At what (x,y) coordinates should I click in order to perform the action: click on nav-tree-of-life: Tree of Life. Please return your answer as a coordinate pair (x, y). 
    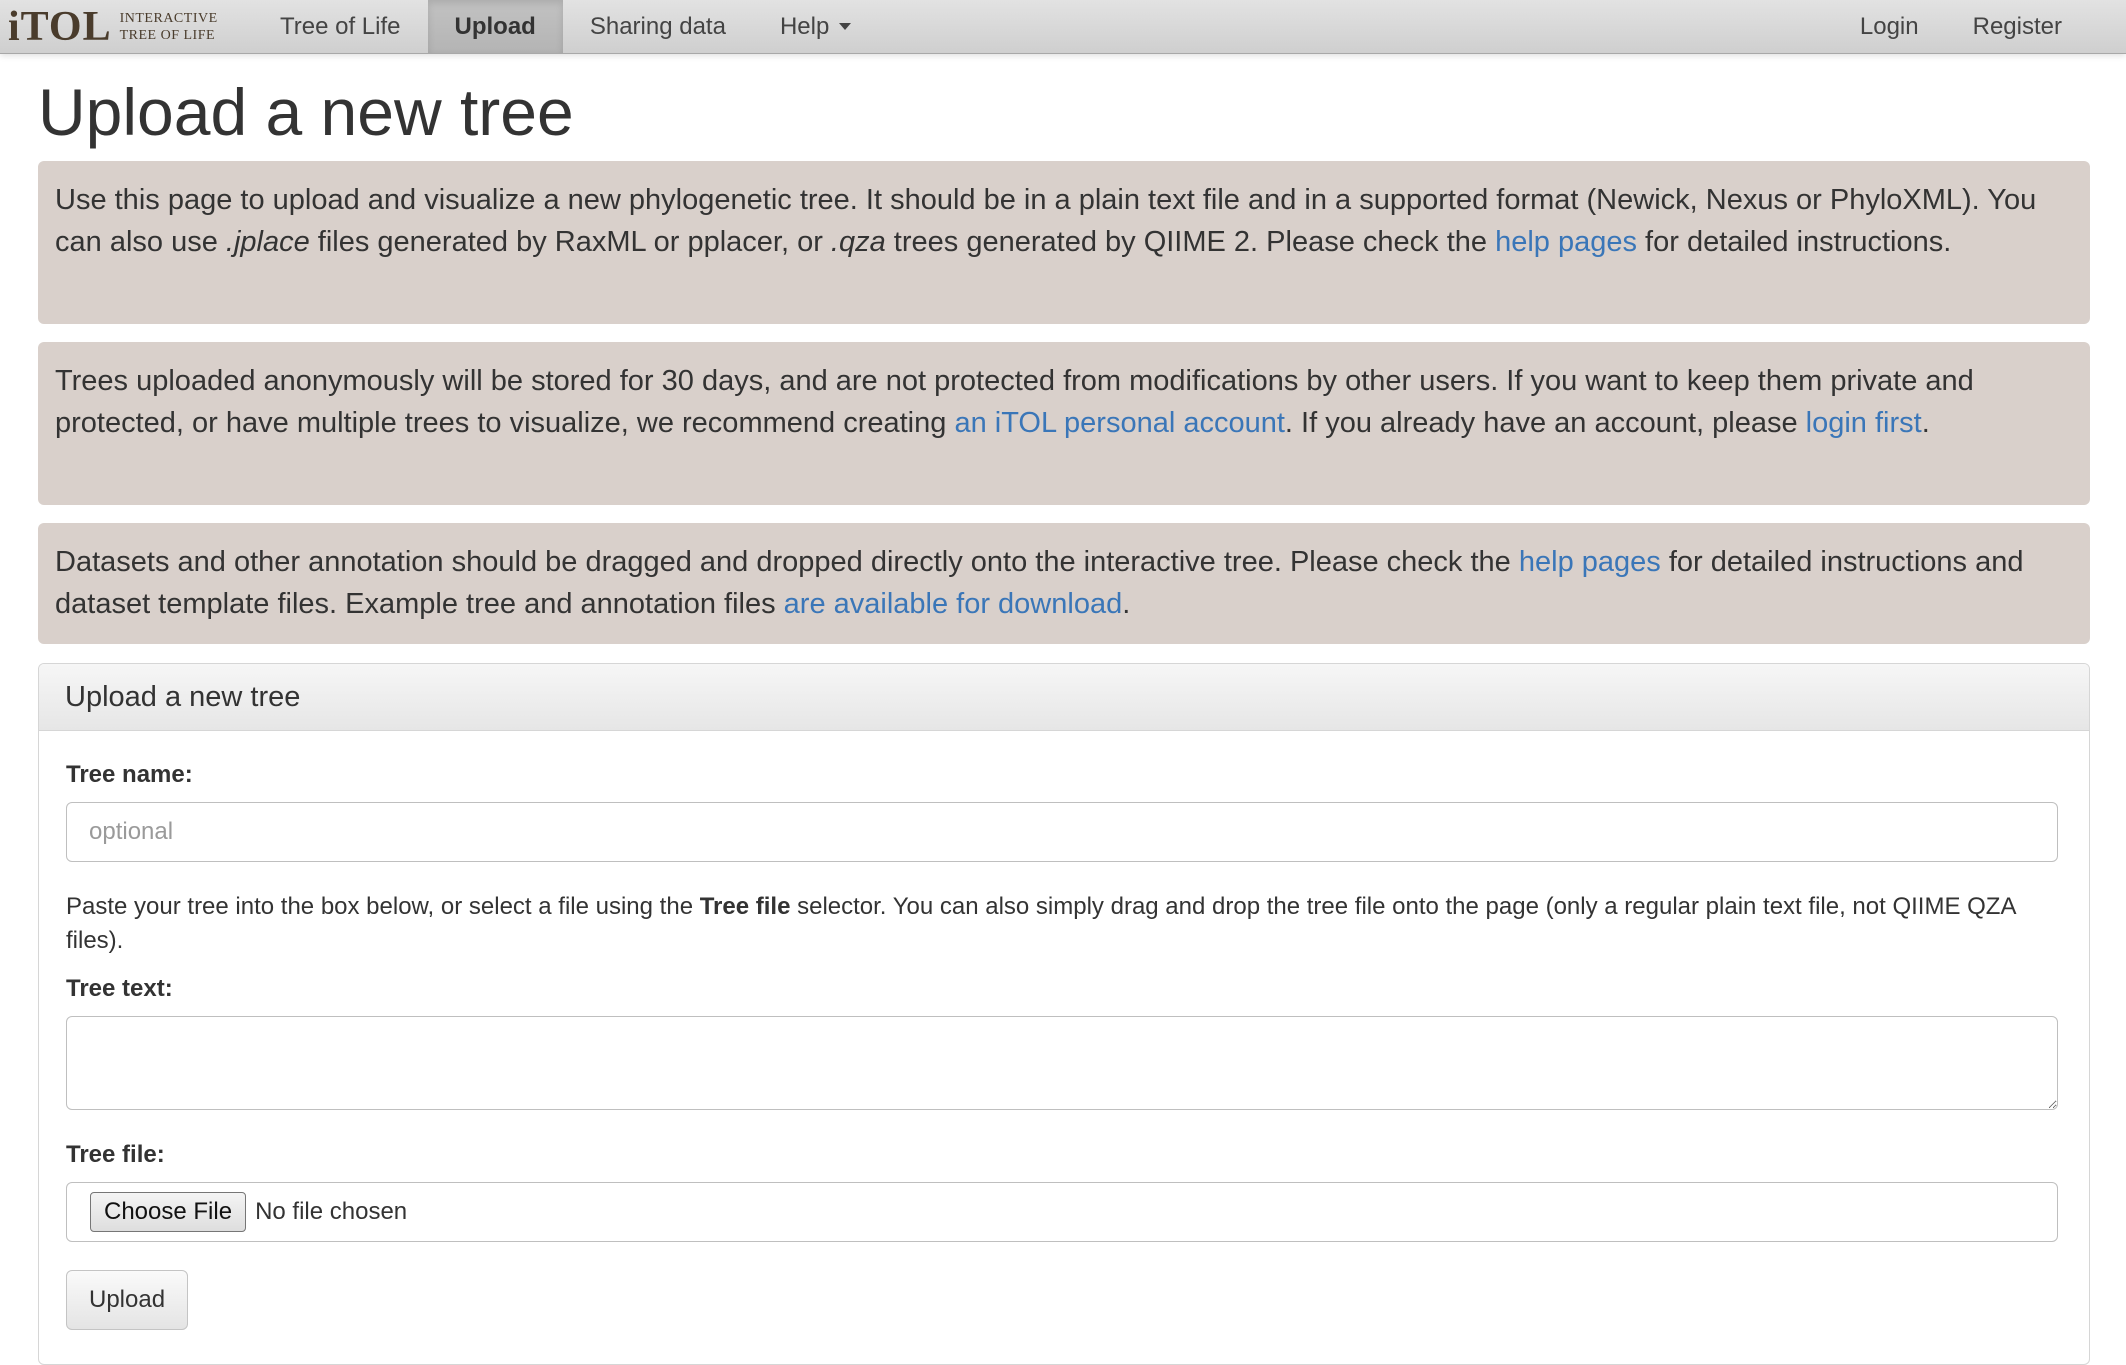
    Looking at the image, I should click on (340, 26).